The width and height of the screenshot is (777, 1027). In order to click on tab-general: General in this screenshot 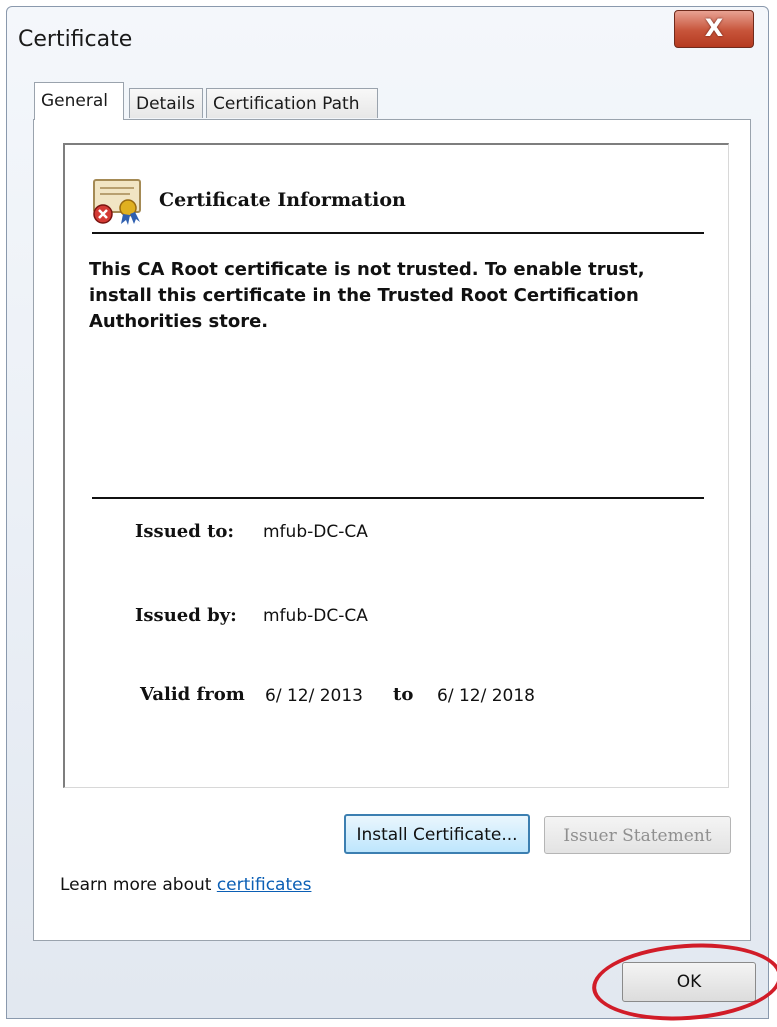, I will do `click(79, 101)`.